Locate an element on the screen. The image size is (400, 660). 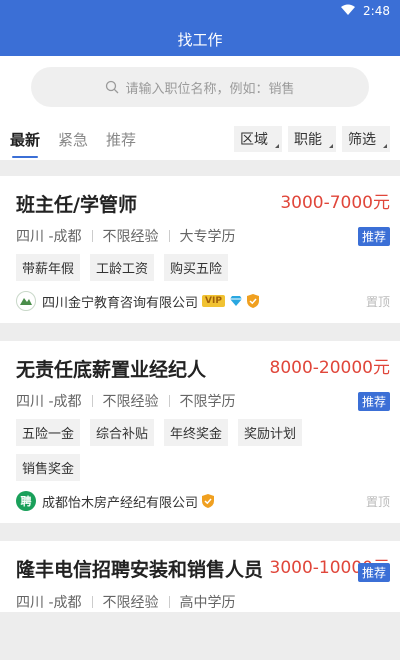
job-tag: 工龄工资 is located at coordinates (122, 267).